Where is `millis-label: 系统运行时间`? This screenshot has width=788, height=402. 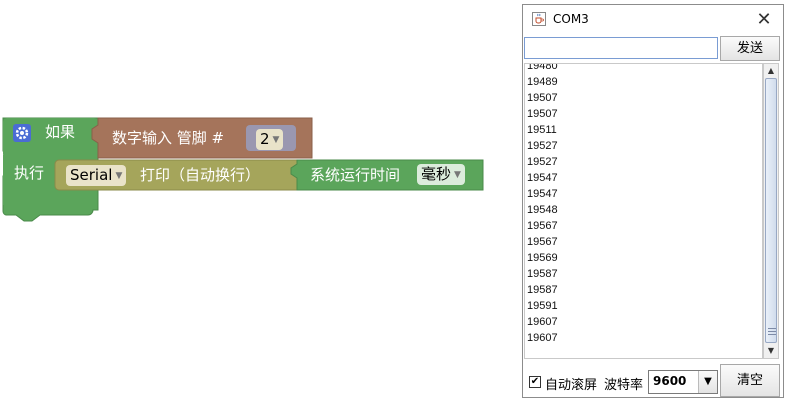
millis-label: 系统运行时间 is located at coordinates (355, 175).